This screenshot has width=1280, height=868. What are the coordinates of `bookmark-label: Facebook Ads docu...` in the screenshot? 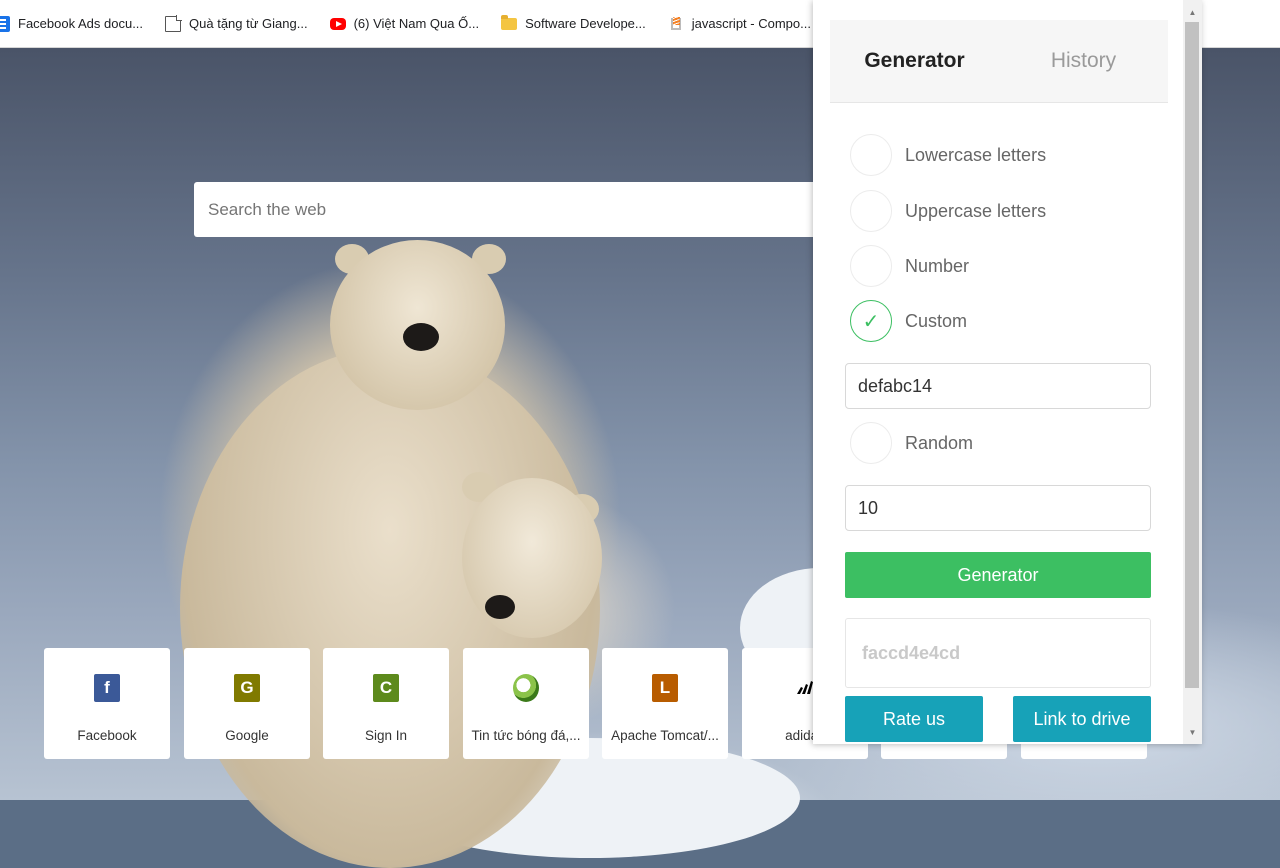 It's located at (81, 23).